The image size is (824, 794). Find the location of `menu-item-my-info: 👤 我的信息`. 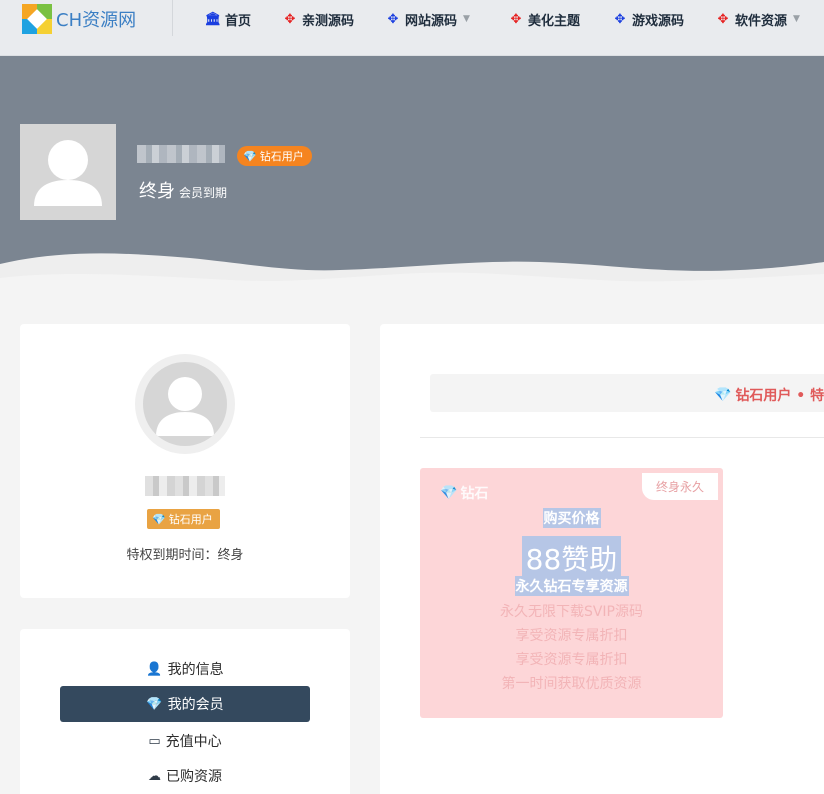

menu-item-my-info: 👤 我的信息 is located at coordinates (185, 669).